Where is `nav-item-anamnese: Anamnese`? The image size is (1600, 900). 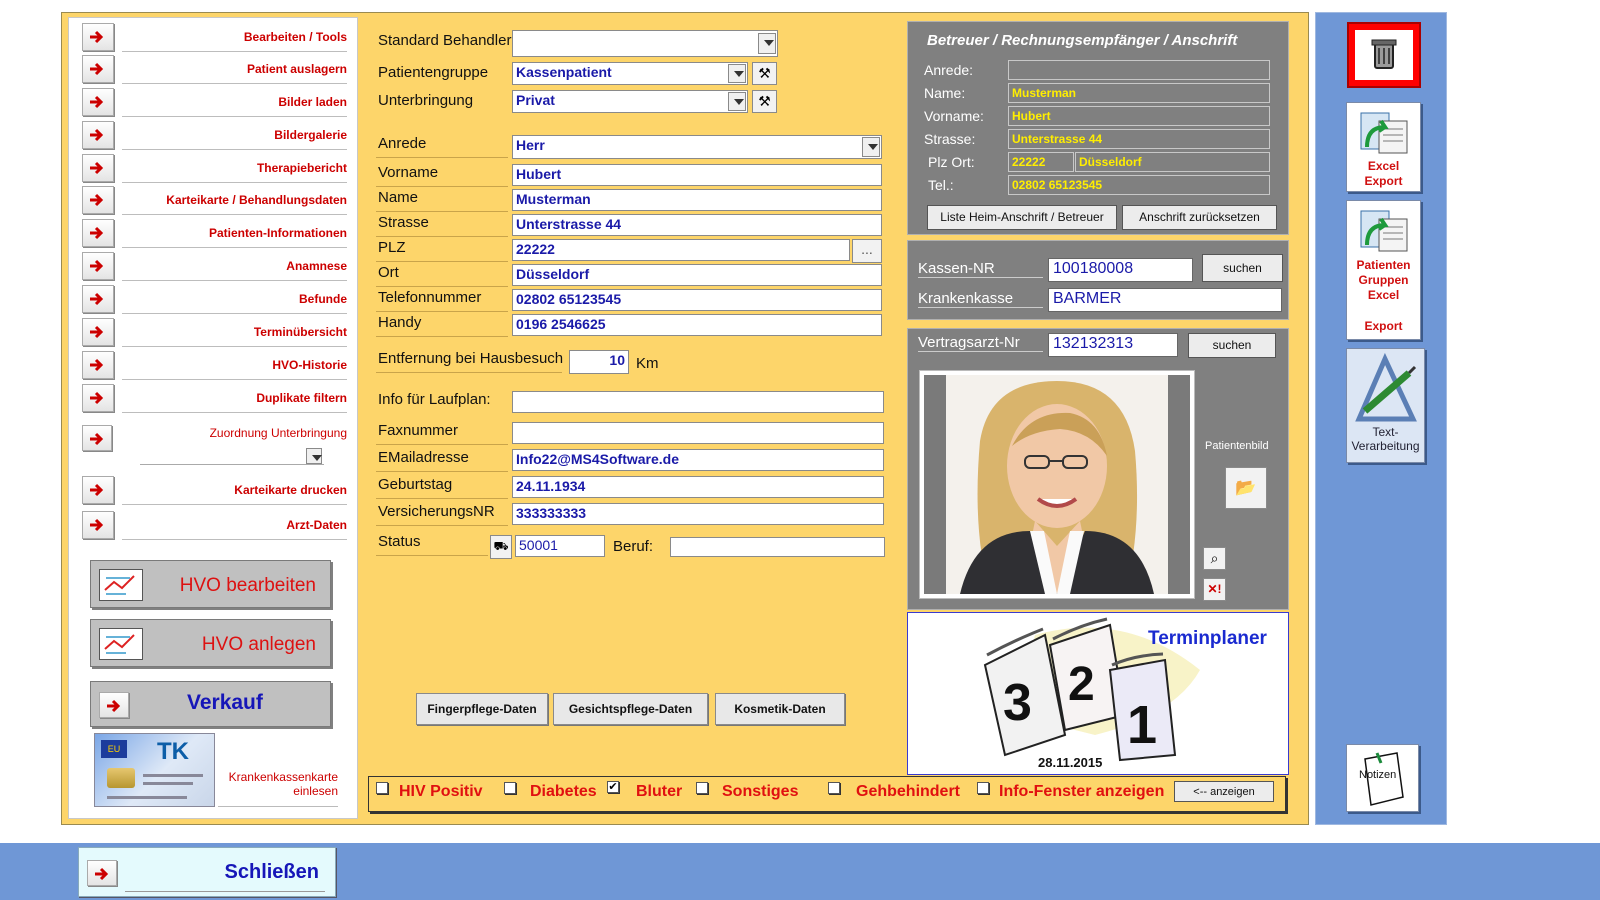 nav-item-anamnese: Anamnese is located at coordinates (214, 265).